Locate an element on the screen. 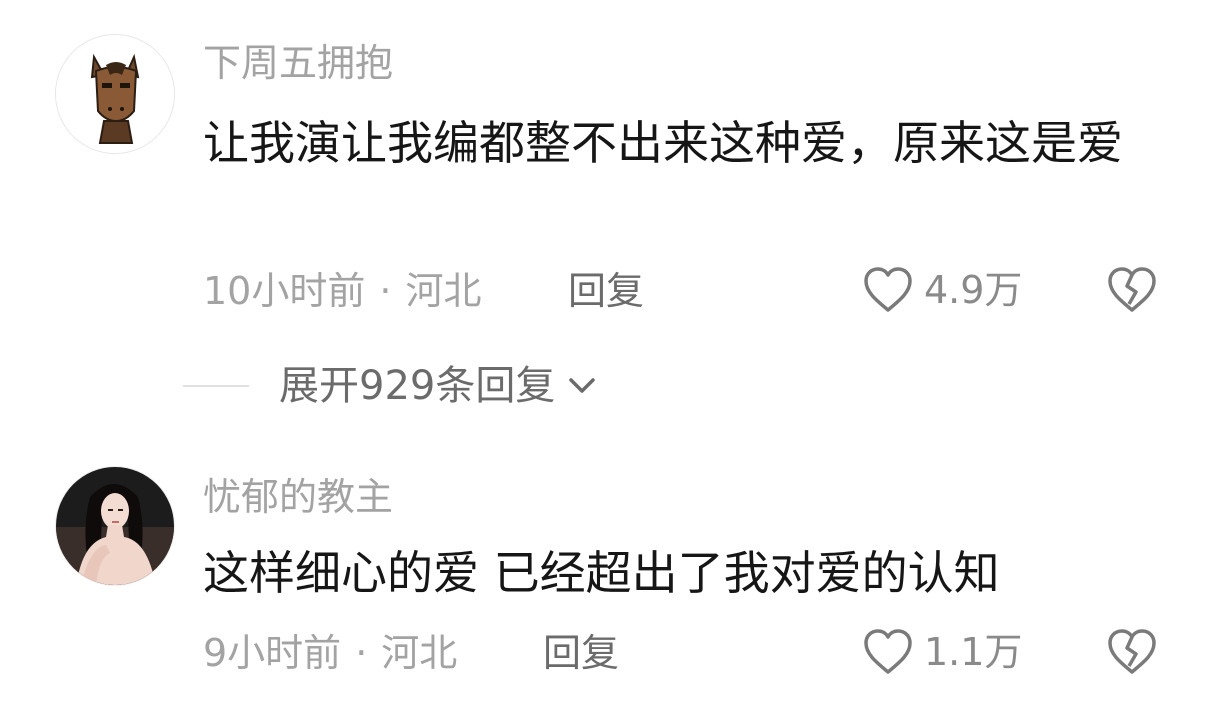  horse-avatar-icon is located at coordinates (115, 94).